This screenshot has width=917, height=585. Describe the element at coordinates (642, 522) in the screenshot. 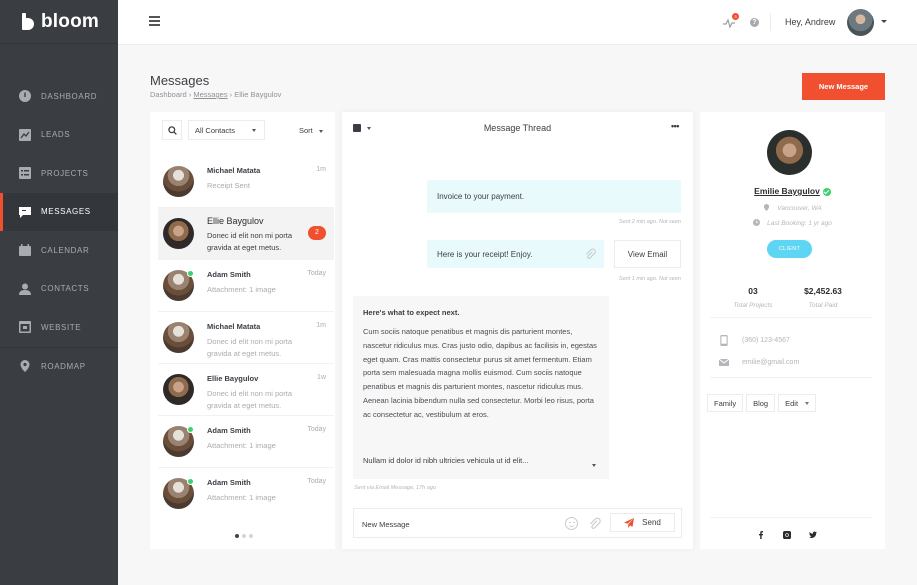

I see `send-button: Send` at that location.